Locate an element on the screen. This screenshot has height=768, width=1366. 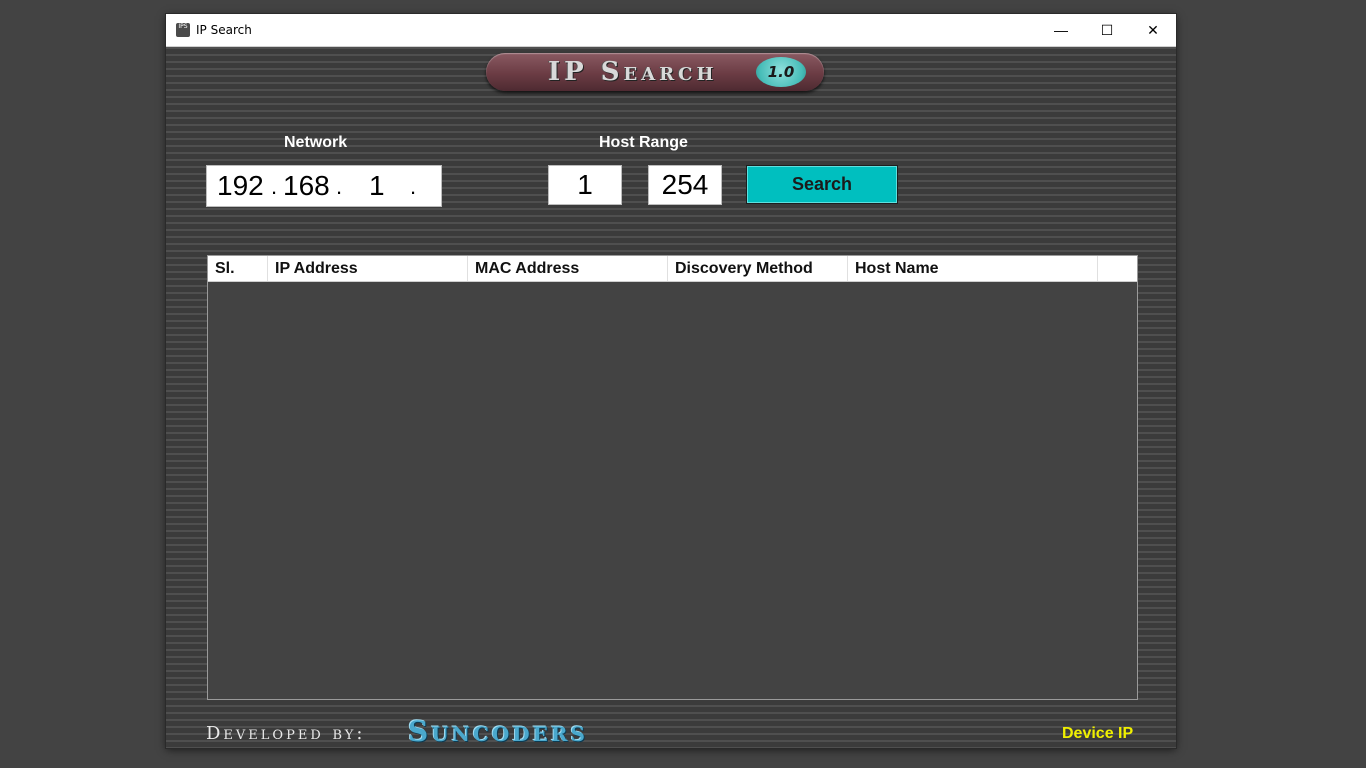
logo-title: IP Search is located at coordinates (633, 72).